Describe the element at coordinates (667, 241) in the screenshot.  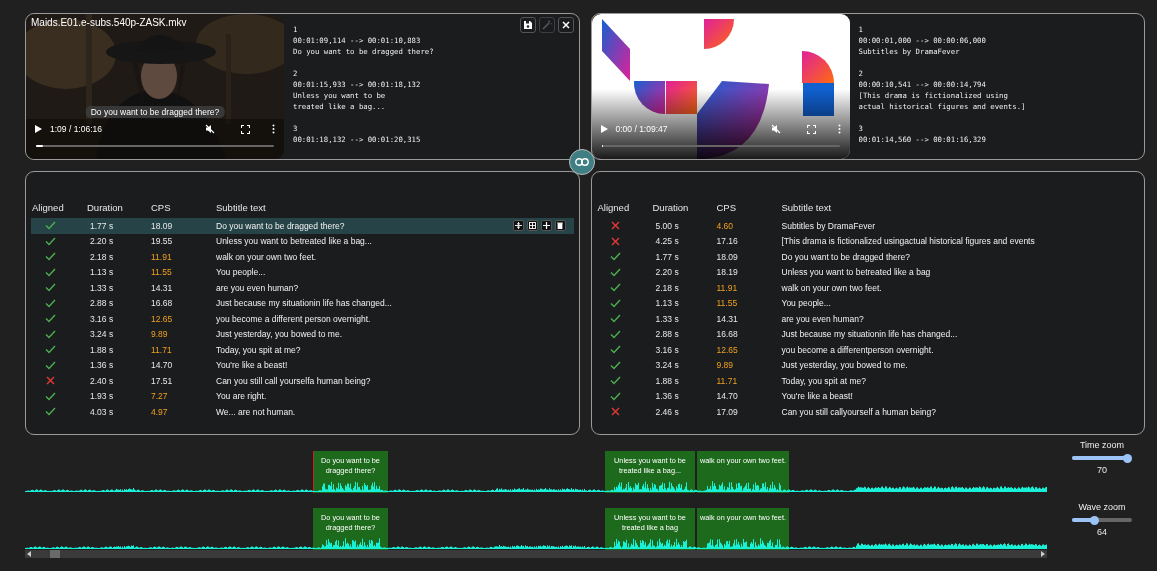
I see `duration-cell-text: 4.25 s` at that location.